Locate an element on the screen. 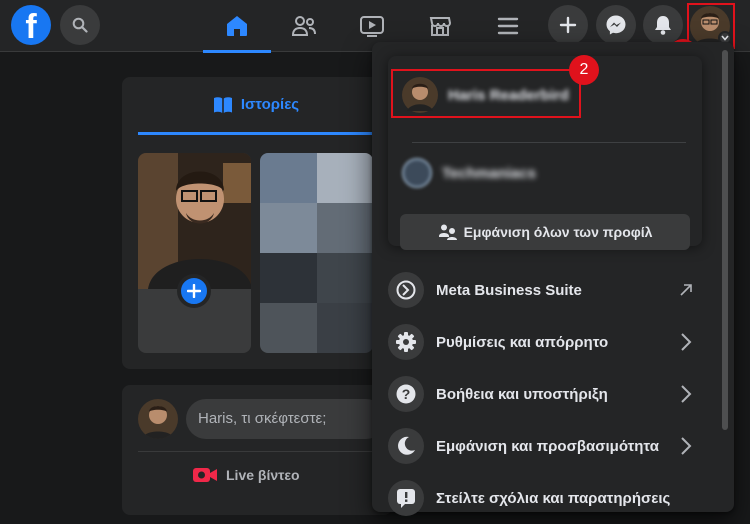 Image resolution: width=750 pixels, height=524 pixels. dropdown-scrollbar is located at coordinates (725, 281).